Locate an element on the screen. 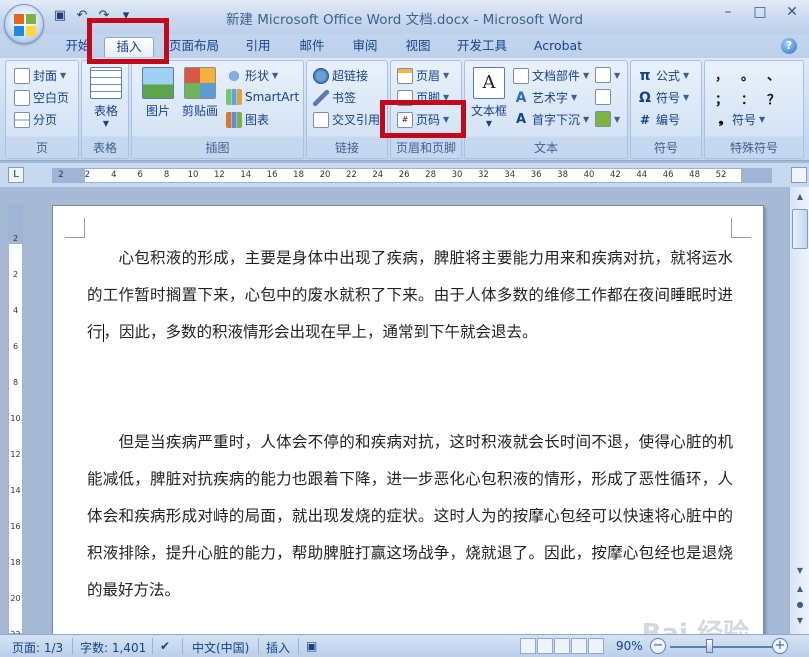 This screenshot has width=809, height=657. footer-icon is located at coordinates (405, 97).